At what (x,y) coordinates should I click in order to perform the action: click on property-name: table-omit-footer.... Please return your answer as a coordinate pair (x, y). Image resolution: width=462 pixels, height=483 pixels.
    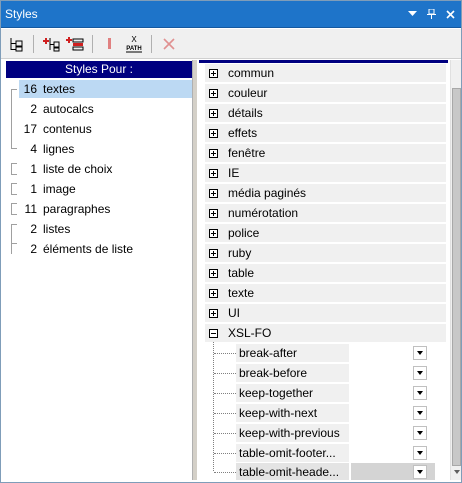
    Looking at the image, I should click on (292, 453).